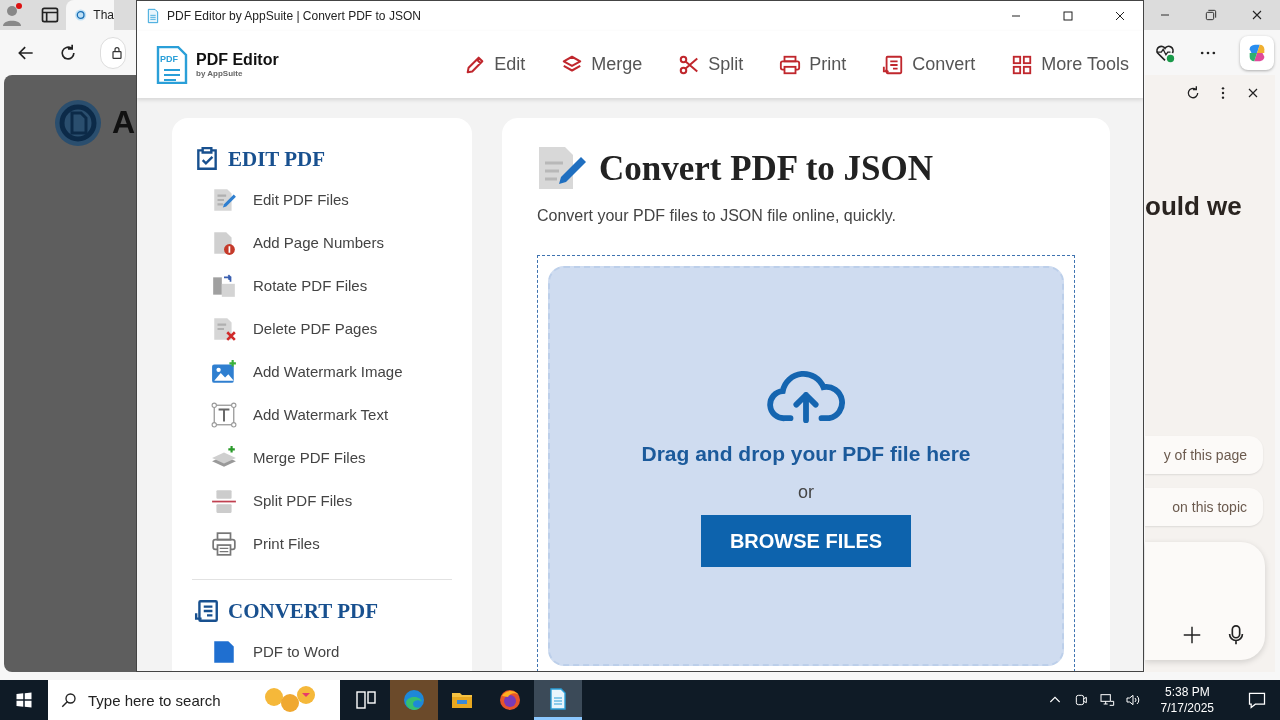  I want to click on sidebar-item: Rotate PDF Files, so click(323, 285).